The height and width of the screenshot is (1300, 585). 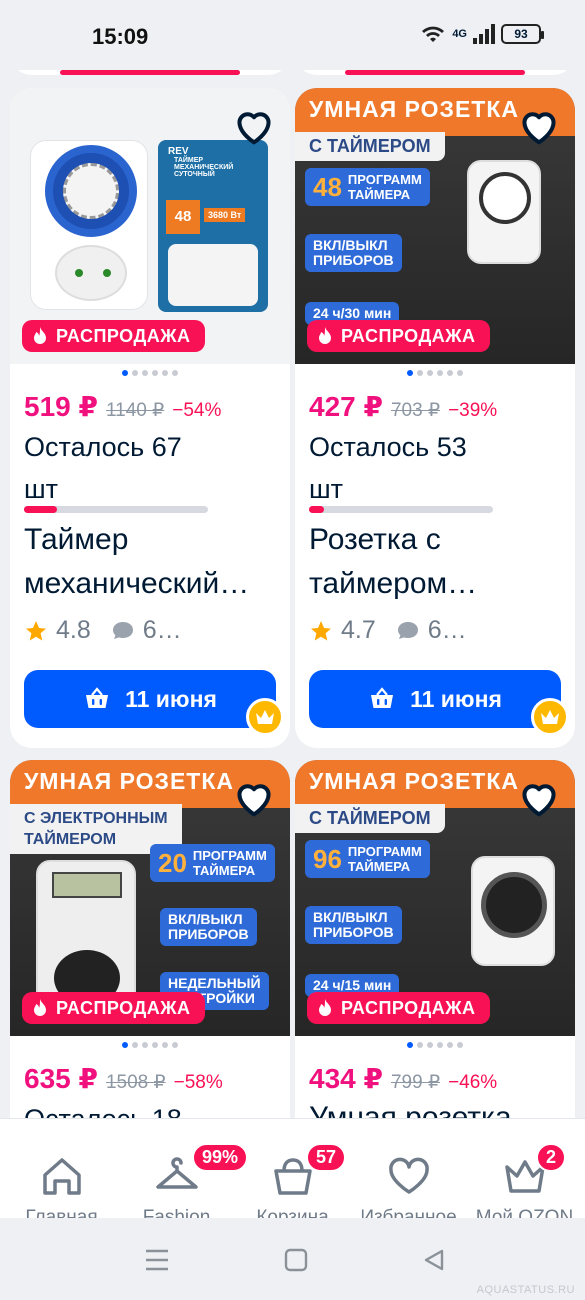 What do you see at coordinates (439, 1108) in the screenshot?
I see `product-title: Умная розетка` at bounding box center [439, 1108].